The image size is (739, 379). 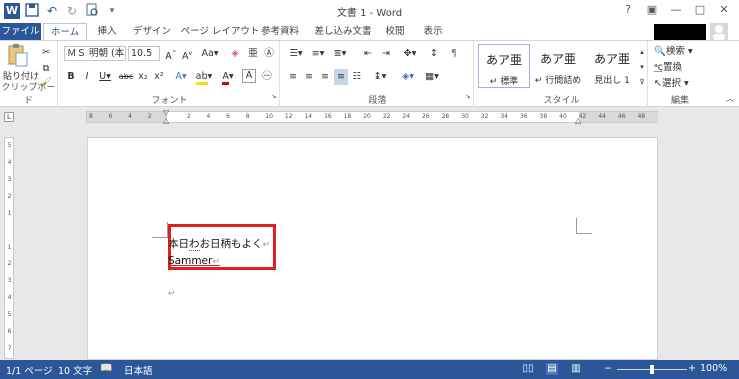 I want to click on find-button: 🔍検索 ▾, so click(x=679, y=52).